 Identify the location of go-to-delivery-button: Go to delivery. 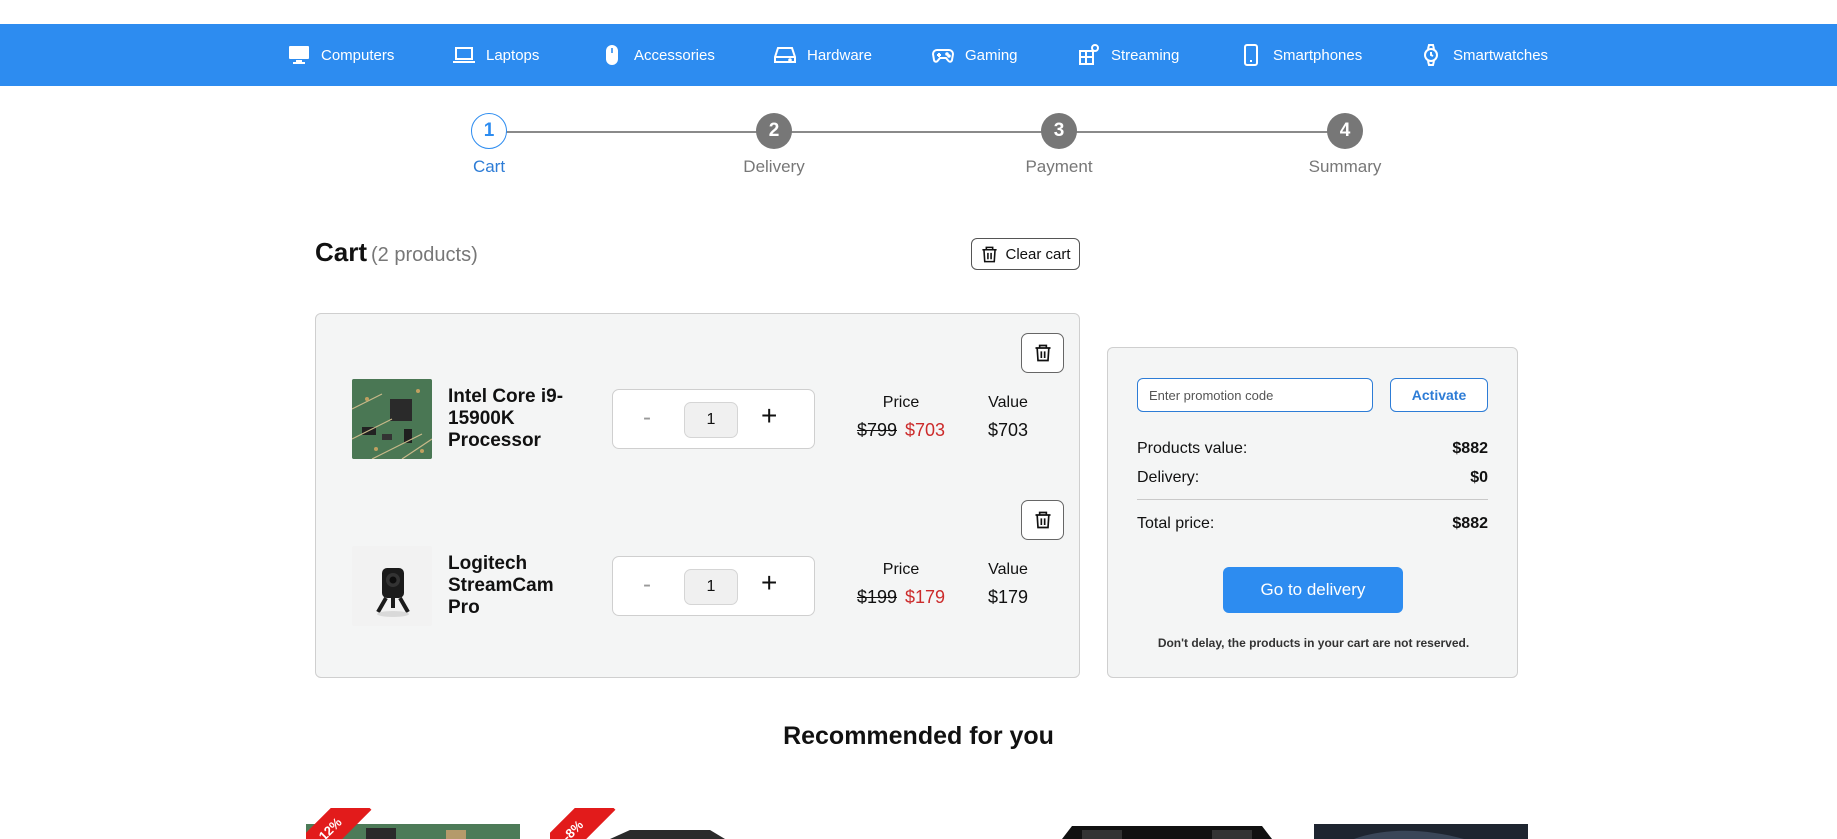
(1313, 590).